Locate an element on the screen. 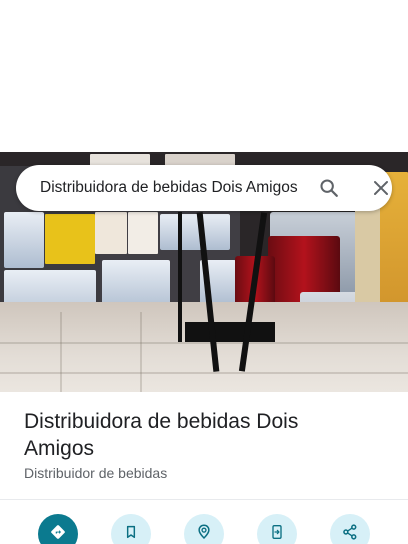 This screenshot has height=544, width=408. place-title: Distribuidora de bebidas Dois Amigos is located at coordinates (161, 435).